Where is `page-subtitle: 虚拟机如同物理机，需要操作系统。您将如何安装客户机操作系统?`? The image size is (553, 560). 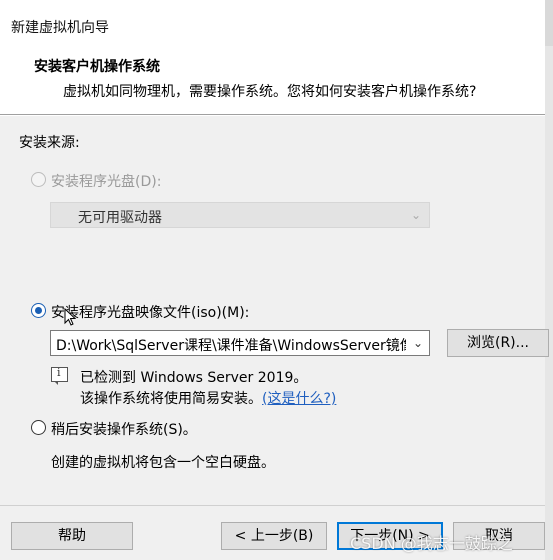
page-subtitle: 虚拟机如同物理机，需要操作系统。您将如何安装客户机操作系统? is located at coordinates (270, 92).